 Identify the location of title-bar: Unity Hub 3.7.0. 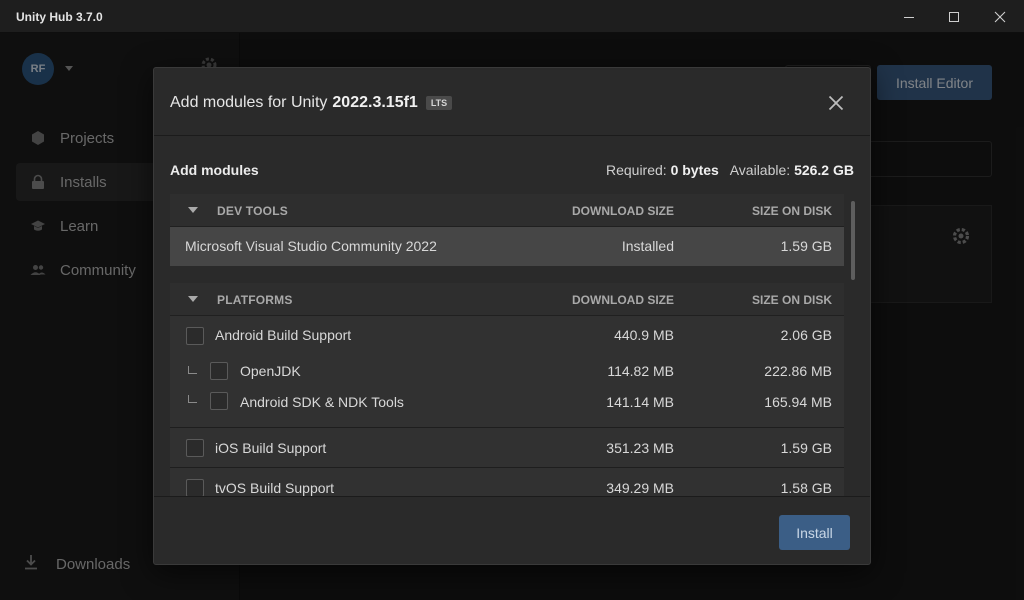
(512, 16).